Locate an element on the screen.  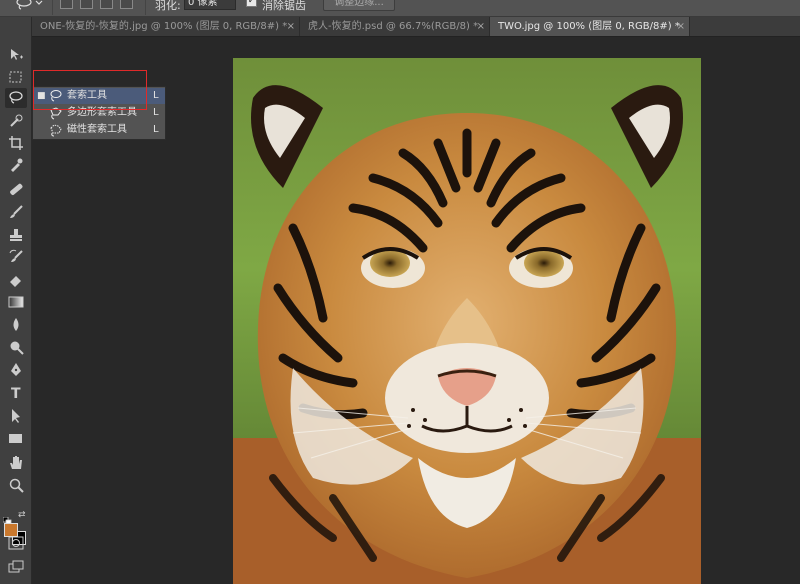
healing-icon is located at coordinates (16, 189).